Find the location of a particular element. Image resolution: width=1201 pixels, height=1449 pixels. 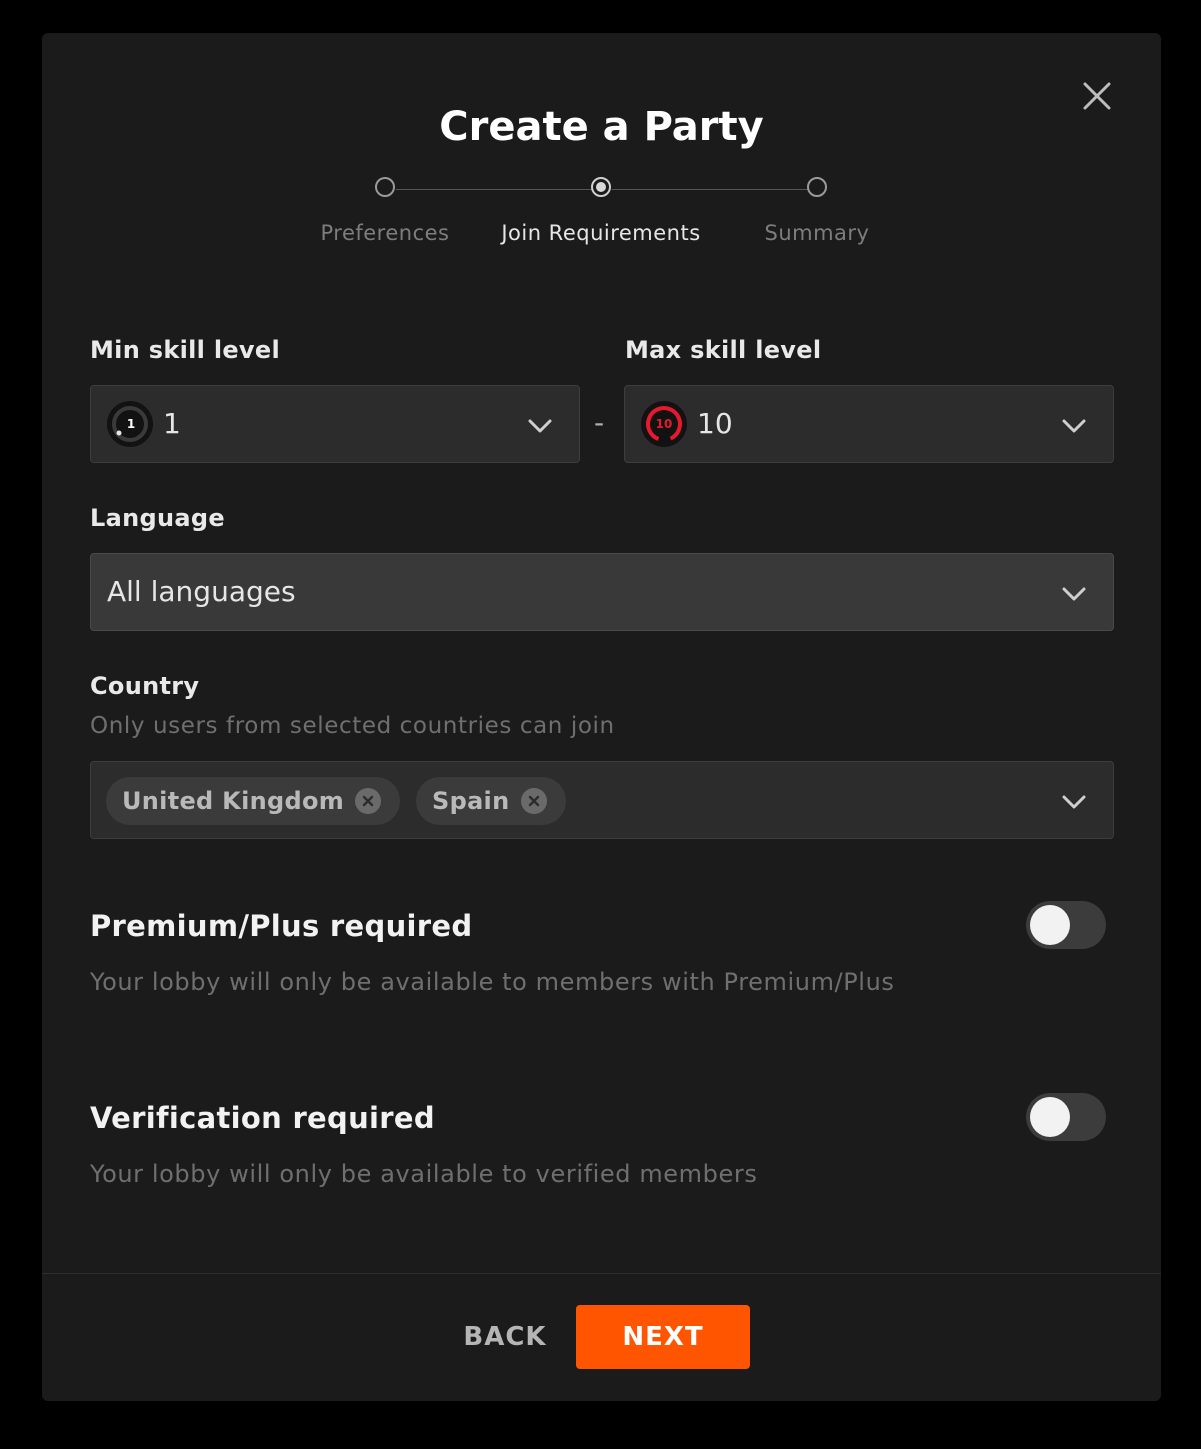

verification-toggle is located at coordinates (1066, 1117).